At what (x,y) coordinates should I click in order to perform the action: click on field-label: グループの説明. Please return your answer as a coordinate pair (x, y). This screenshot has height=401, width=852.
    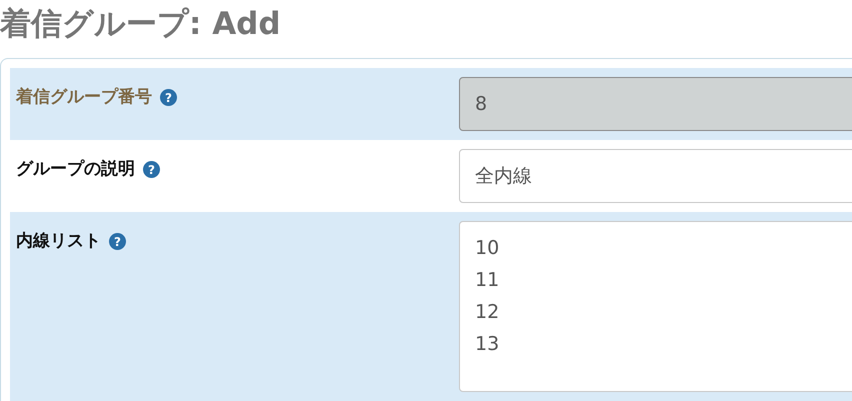
    Looking at the image, I should click on (75, 169).